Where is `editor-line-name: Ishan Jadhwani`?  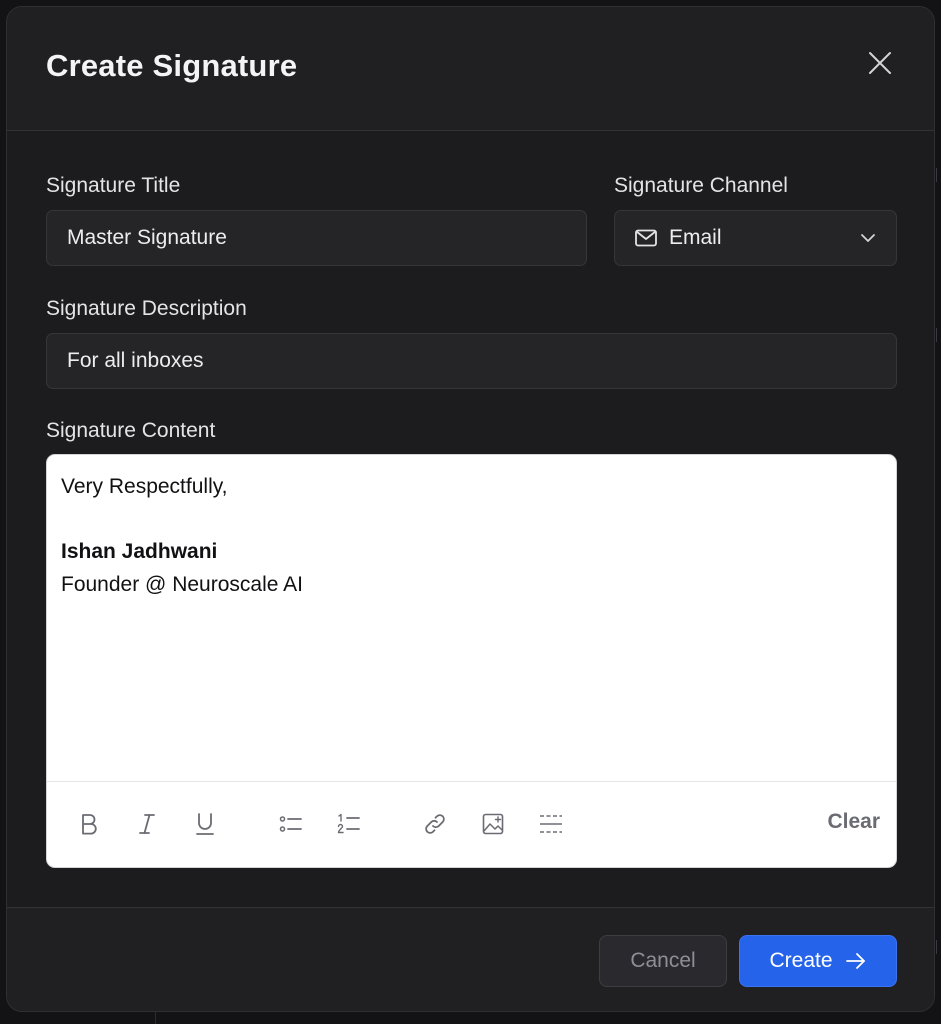
editor-line-name: Ishan Jadhwani is located at coordinates (139, 551).